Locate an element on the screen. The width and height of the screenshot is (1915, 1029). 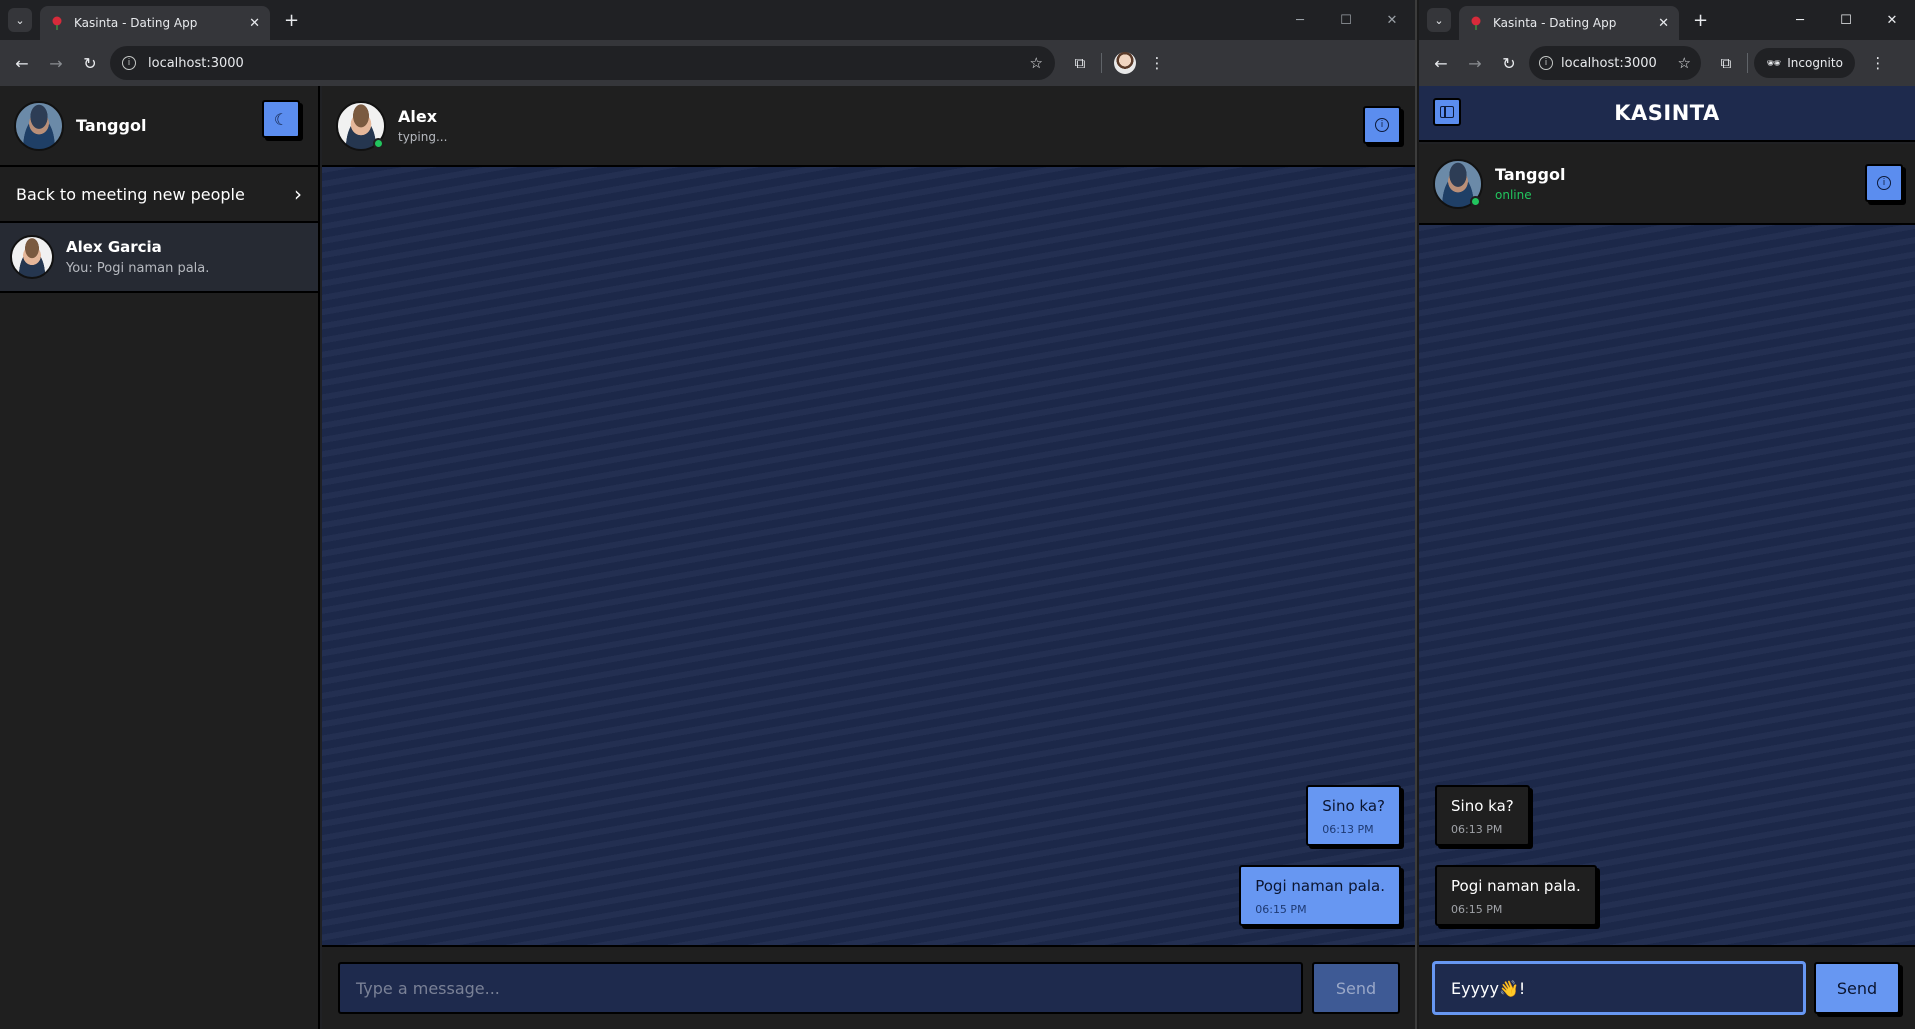
moon-icon: ☾ is located at coordinates (281, 119).